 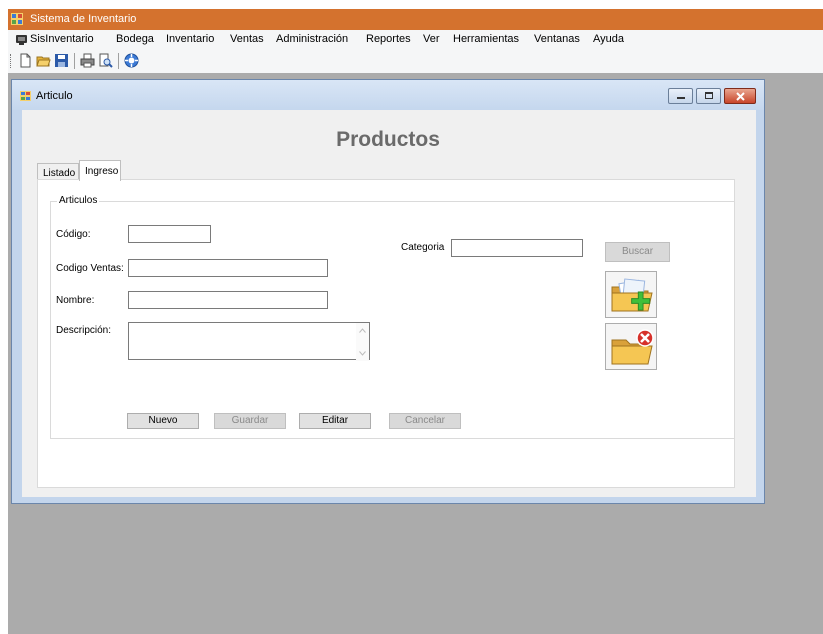 I want to click on menu-sisinventario: SisInventario, so click(x=62, y=39).